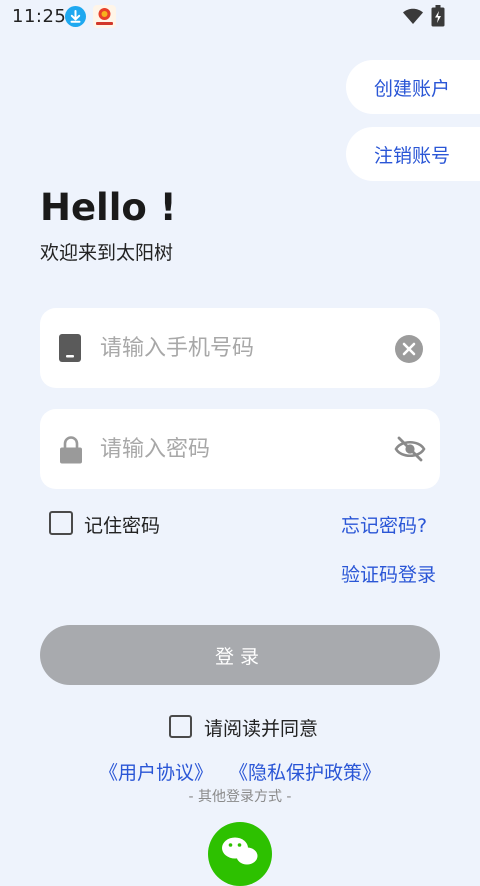 The width and height of the screenshot is (480, 886). What do you see at coordinates (70, 350) in the screenshot?
I see `phone-icon` at bounding box center [70, 350].